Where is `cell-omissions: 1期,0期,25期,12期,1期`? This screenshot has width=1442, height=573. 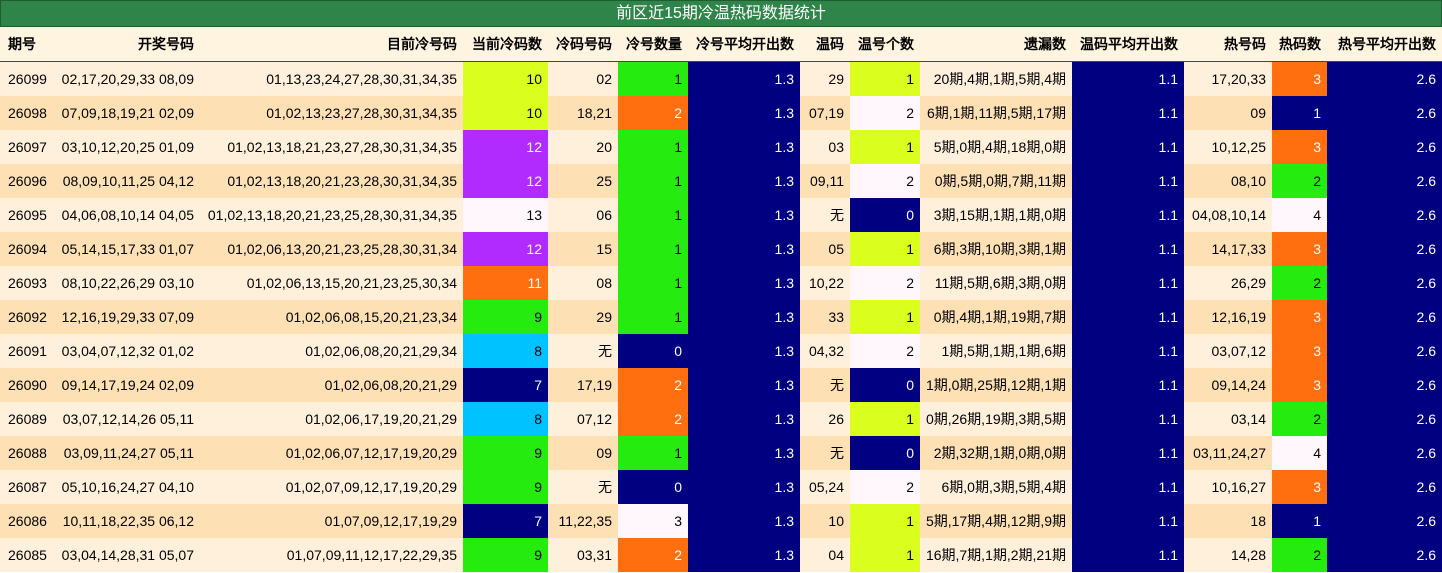 cell-omissions: 1期,0期,25期,12期,1期 is located at coordinates (996, 385).